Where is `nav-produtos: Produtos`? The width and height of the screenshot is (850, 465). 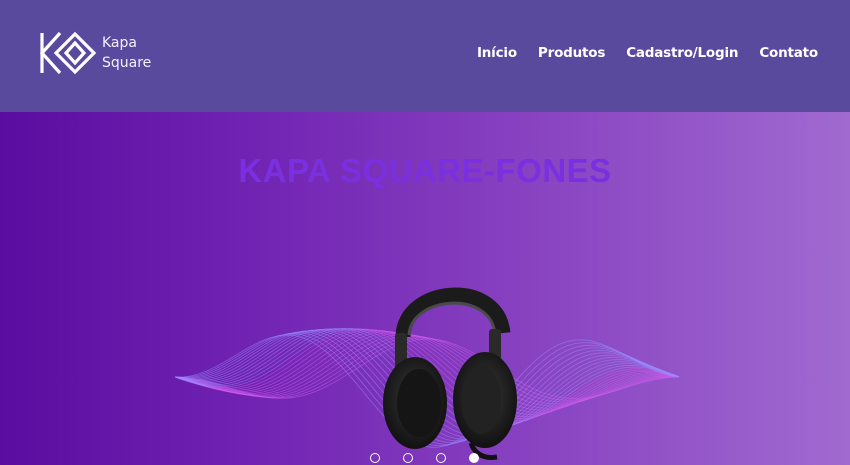
nav-produtos: Produtos is located at coordinates (571, 53).